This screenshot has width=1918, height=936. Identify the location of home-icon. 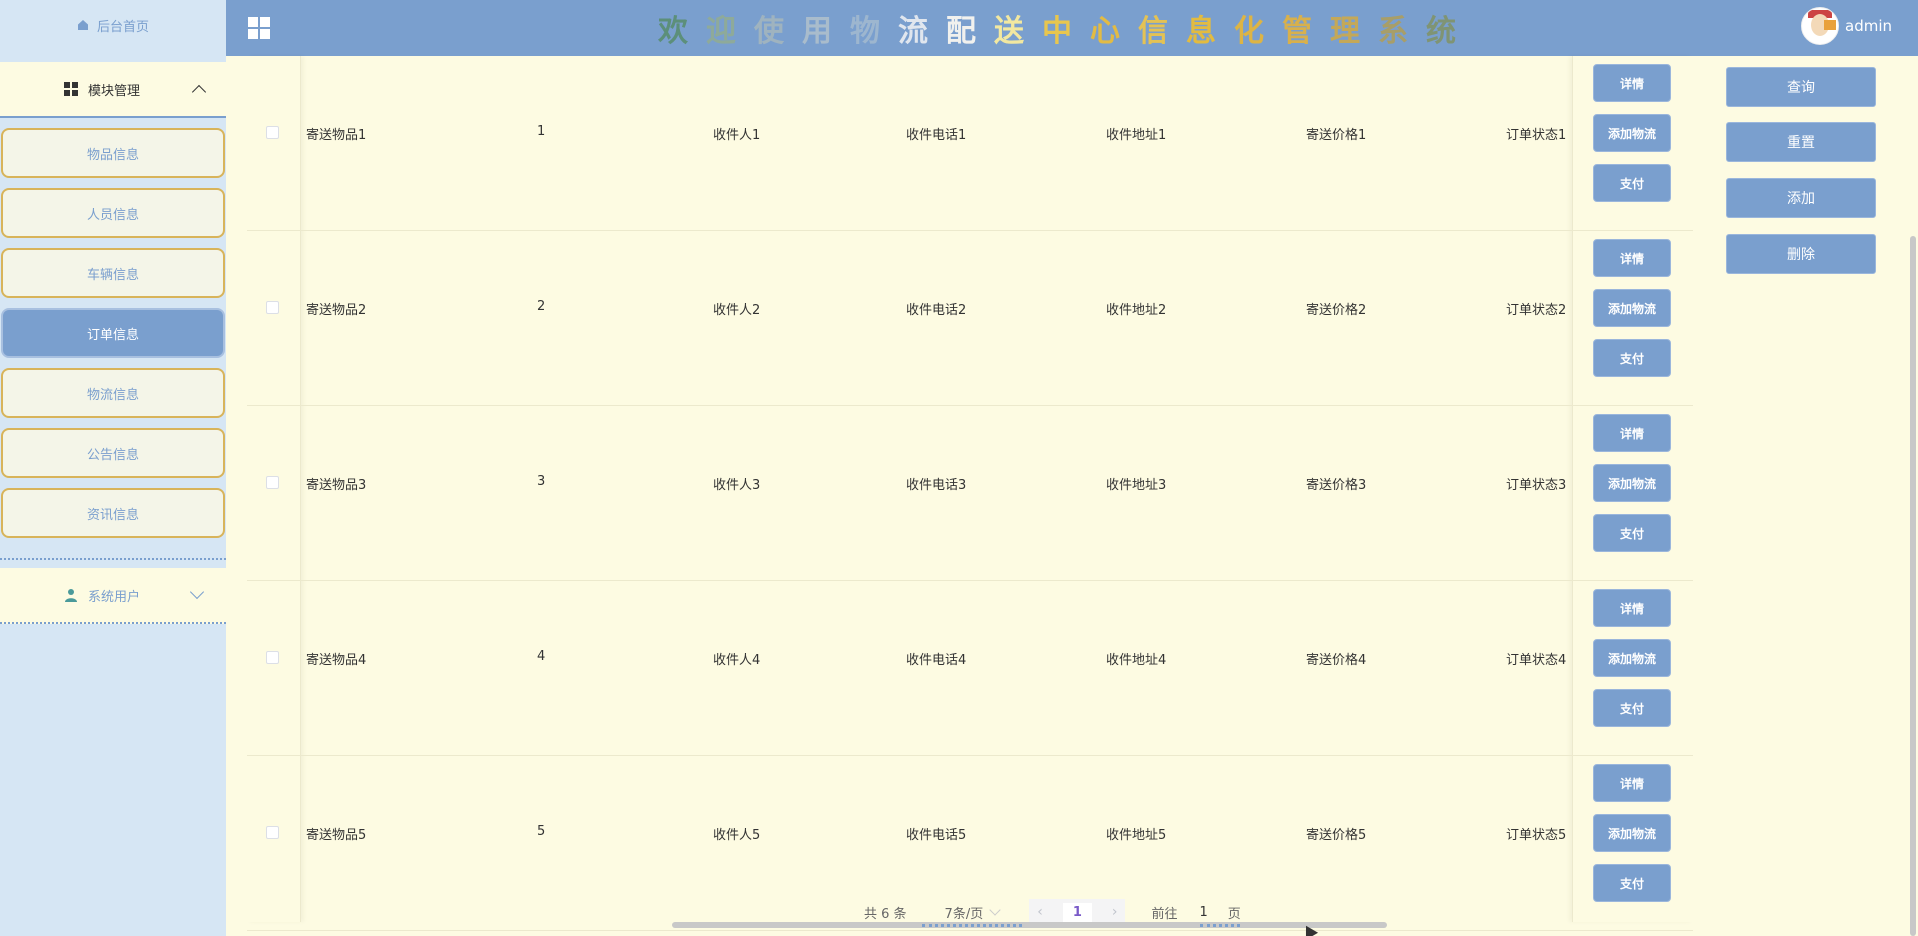
(82, 25).